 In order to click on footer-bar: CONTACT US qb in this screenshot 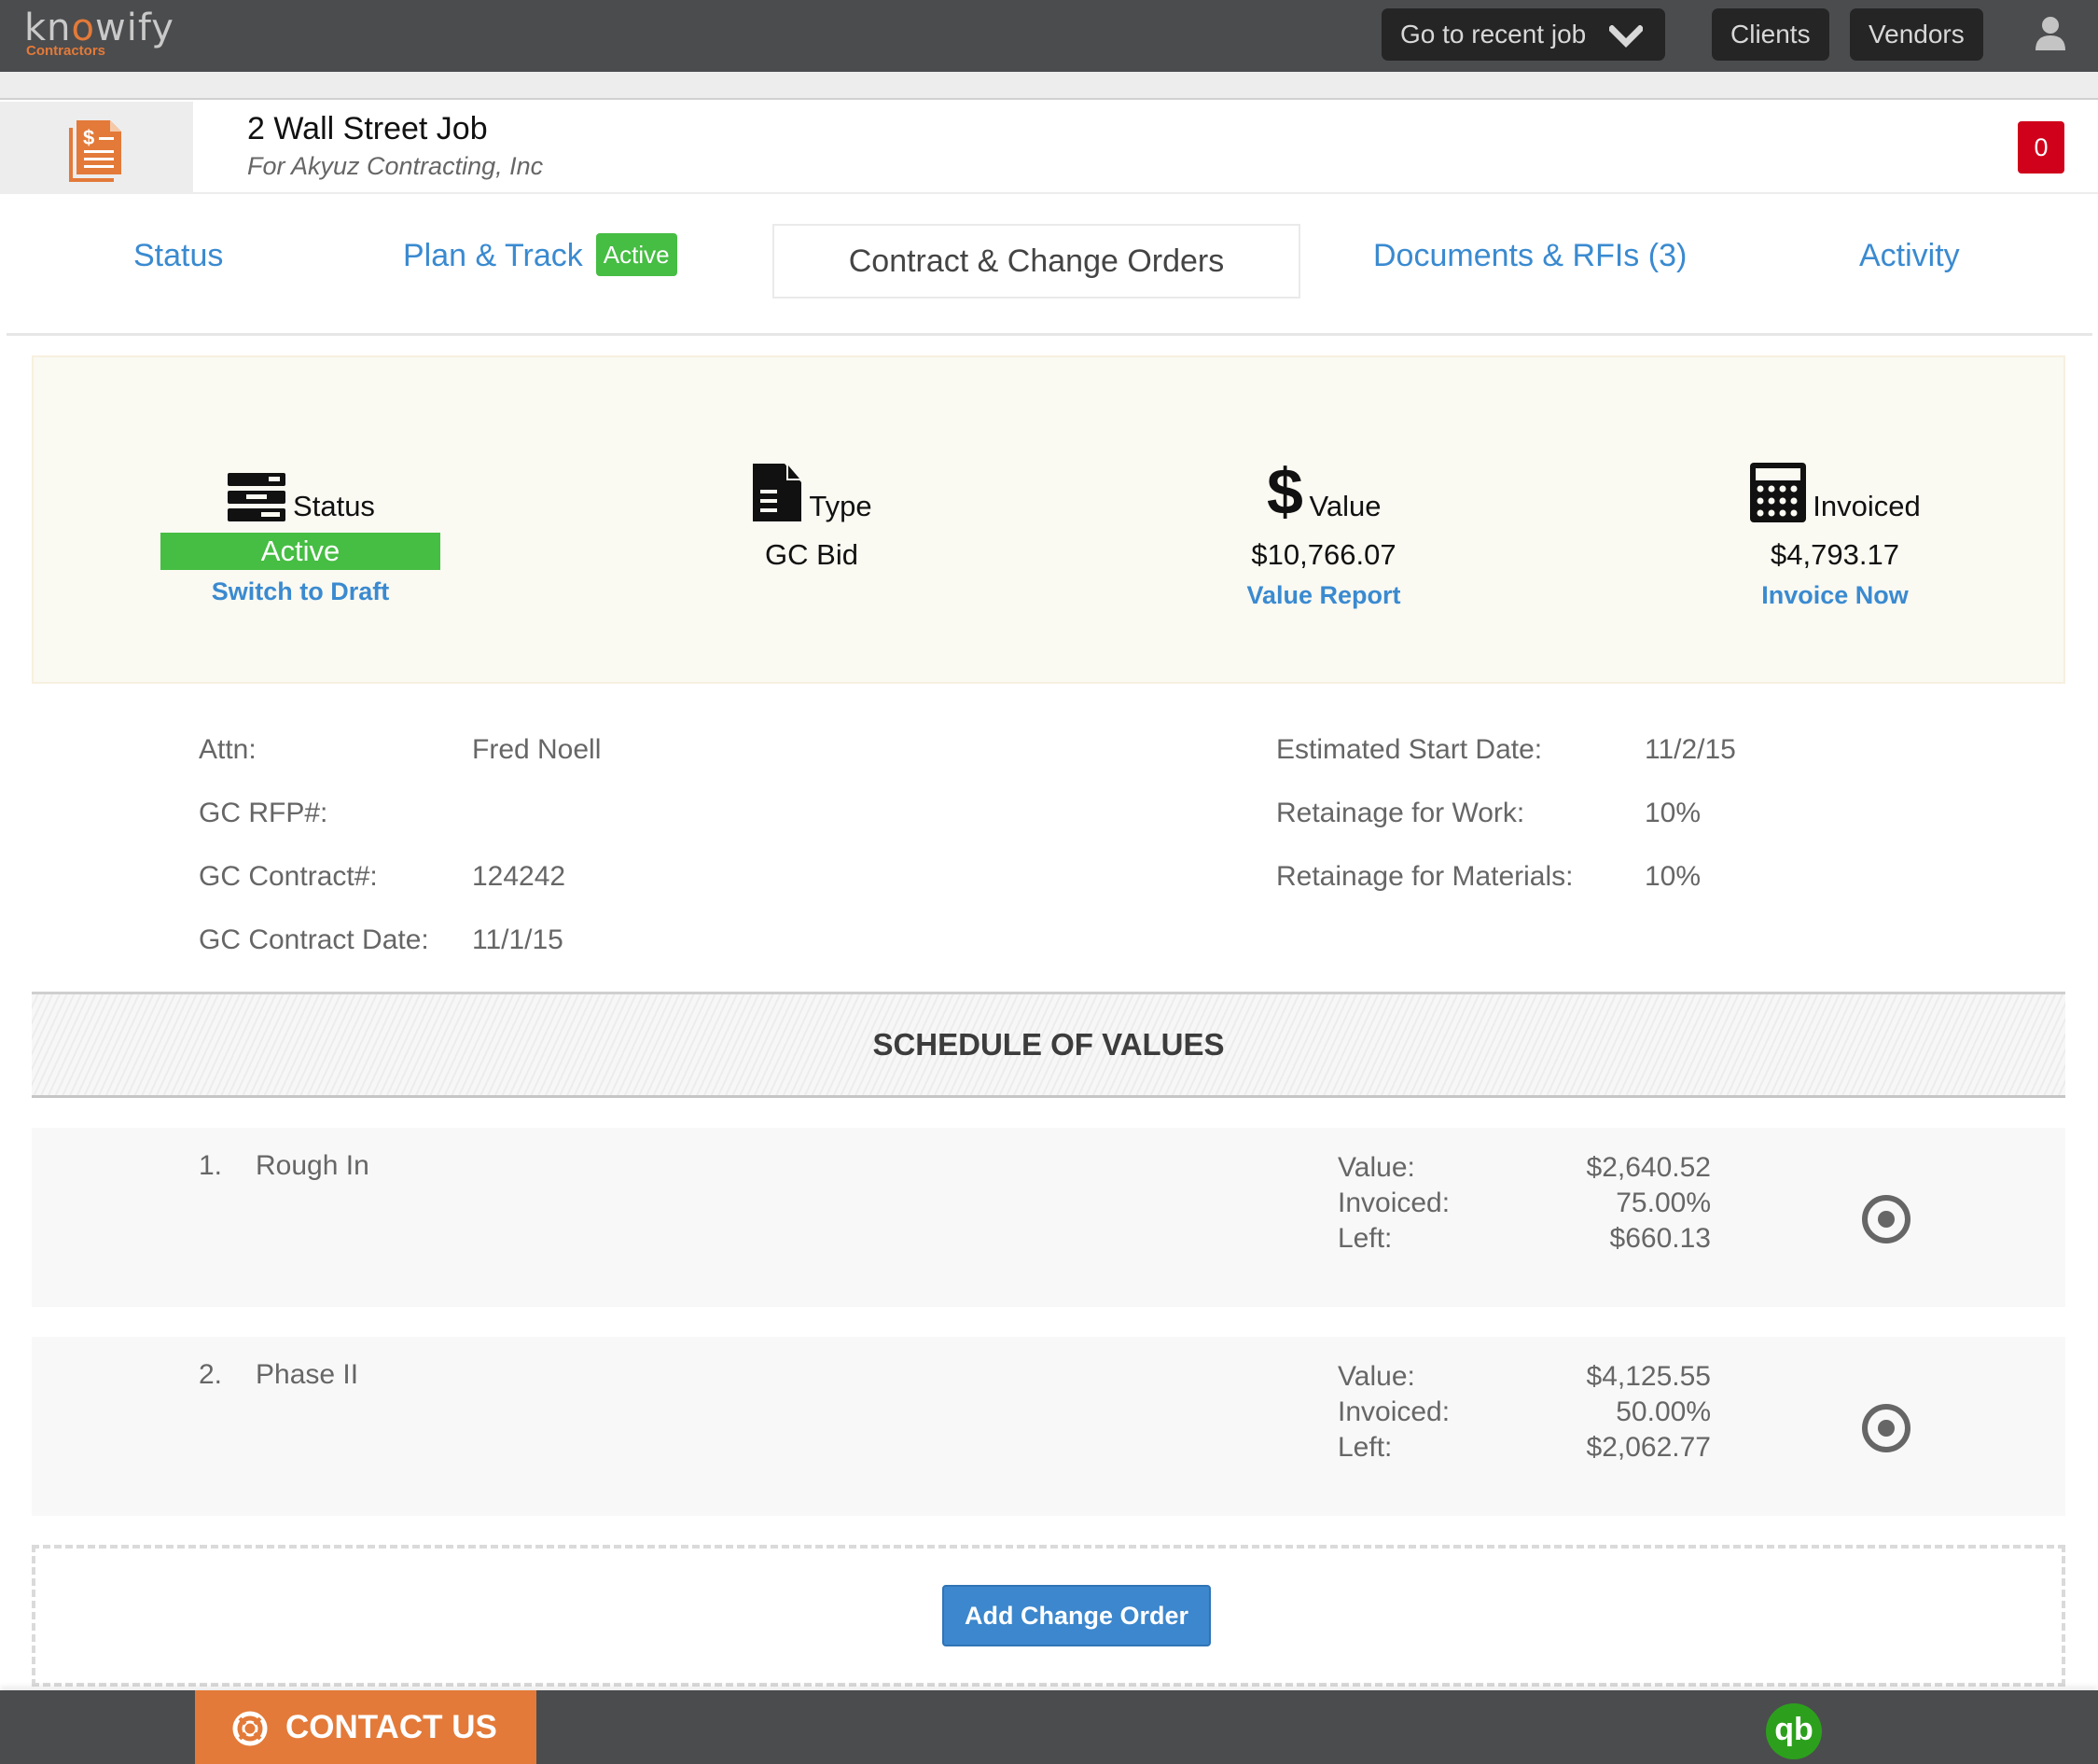, I will do `click(1049, 1727)`.